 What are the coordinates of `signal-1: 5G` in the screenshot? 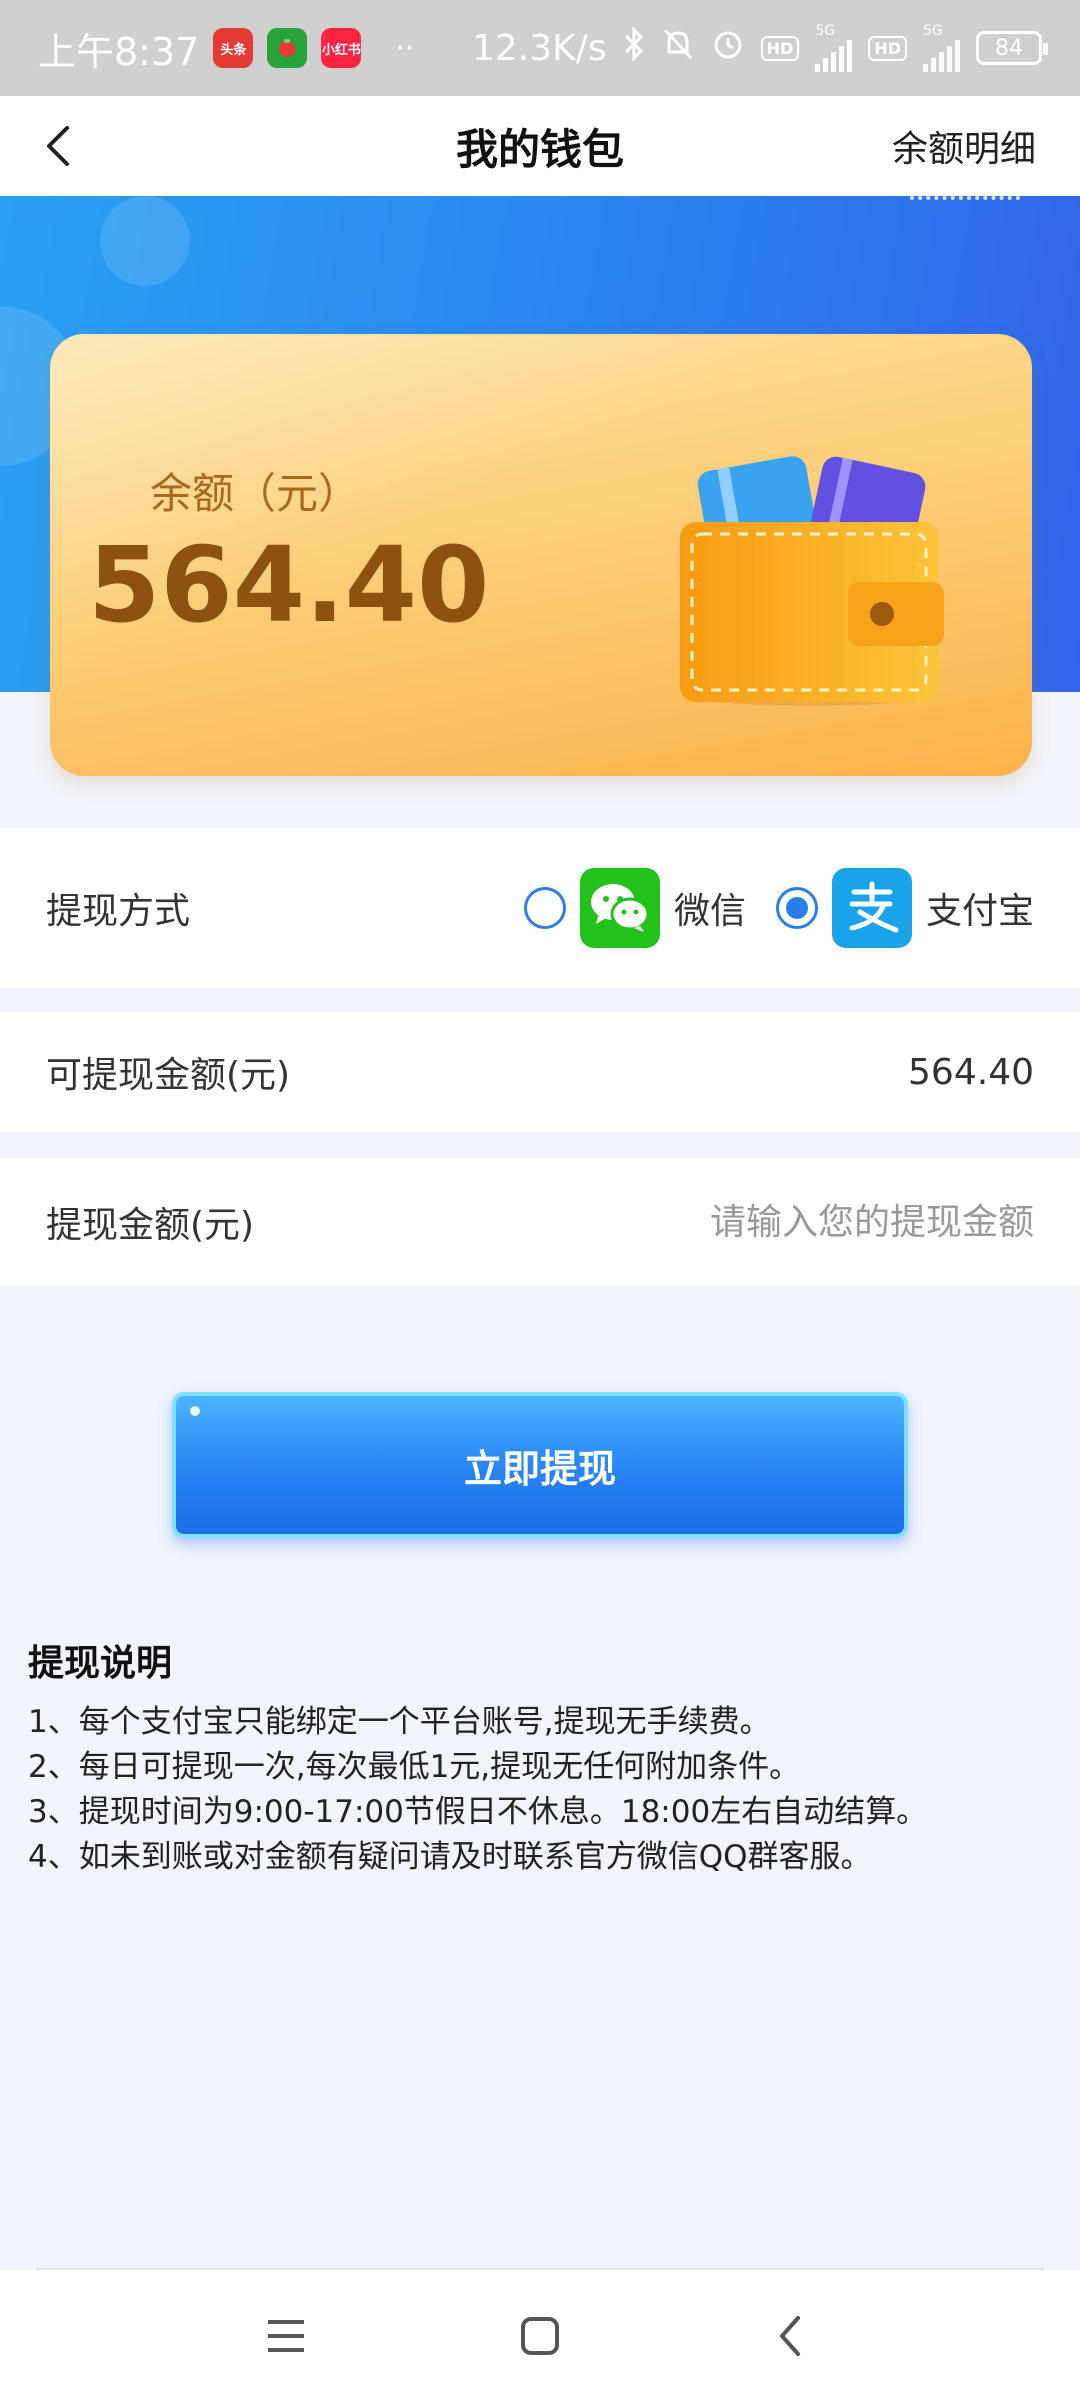 It's located at (834, 48).